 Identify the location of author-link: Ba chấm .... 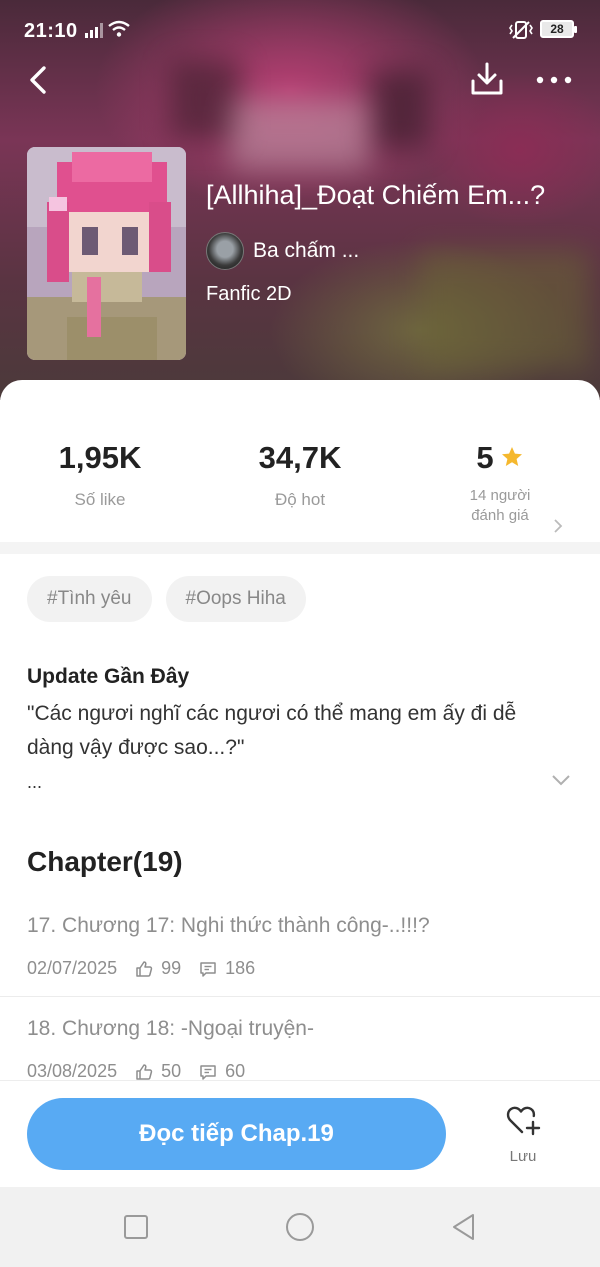
(282, 251).